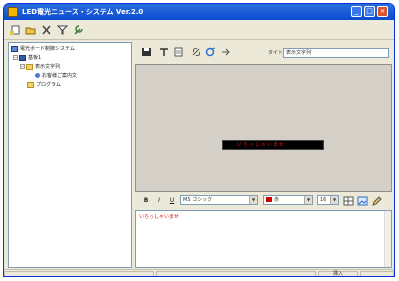  Describe the element at coordinates (78, 30) in the screenshot. I see `tools-icon` at that location.